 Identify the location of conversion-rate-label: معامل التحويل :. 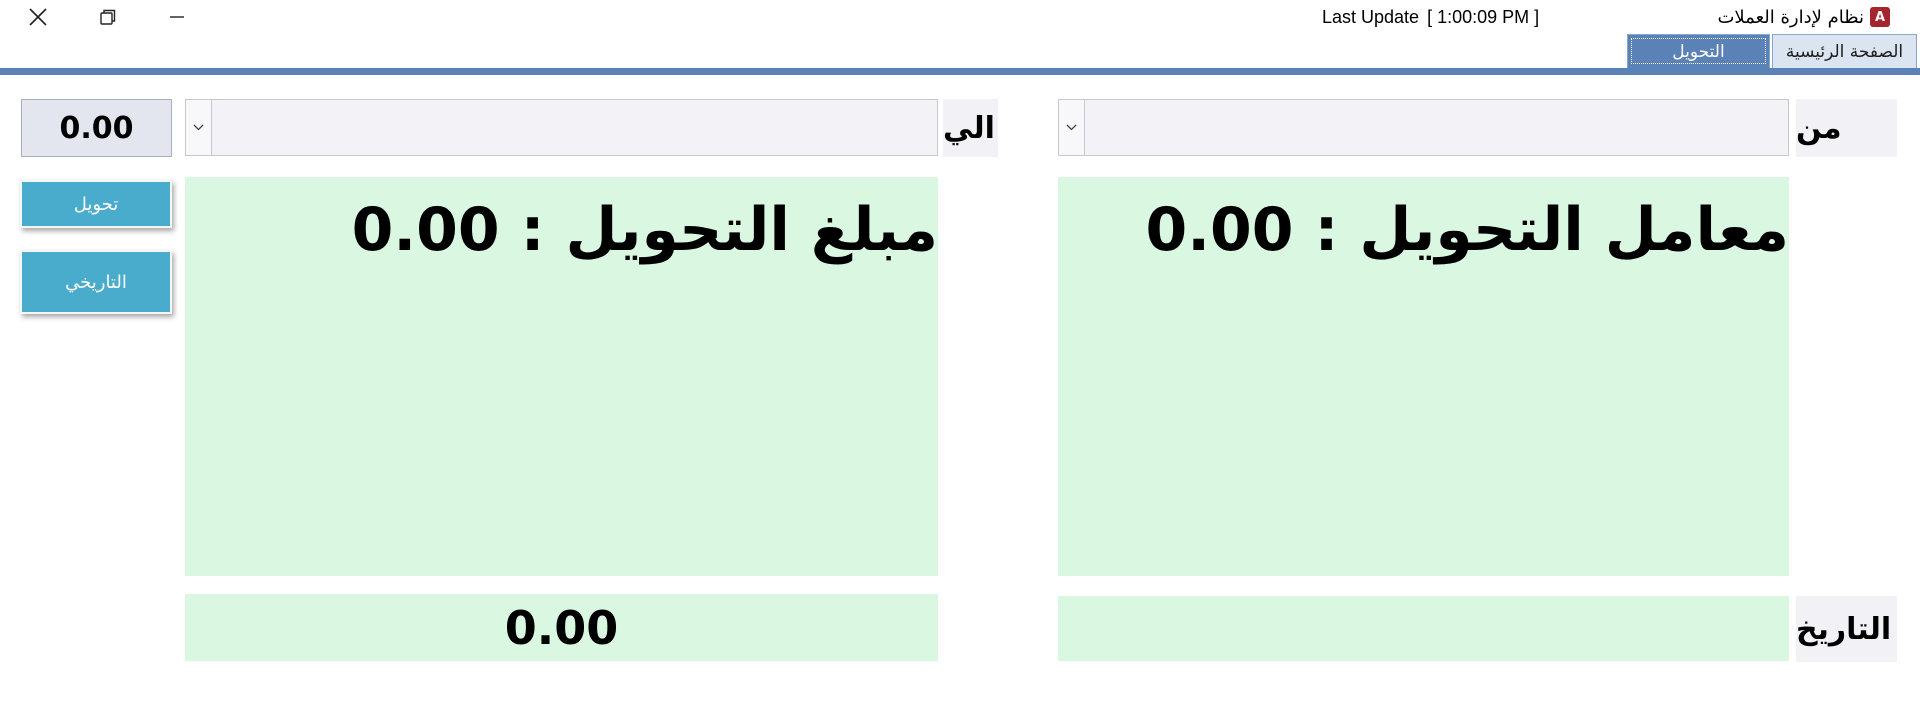
(1551, 230).